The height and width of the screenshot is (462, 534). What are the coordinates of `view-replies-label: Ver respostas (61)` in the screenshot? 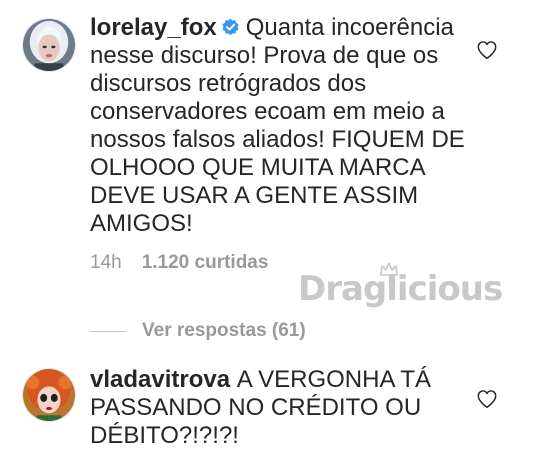 It's located at (224, 330).